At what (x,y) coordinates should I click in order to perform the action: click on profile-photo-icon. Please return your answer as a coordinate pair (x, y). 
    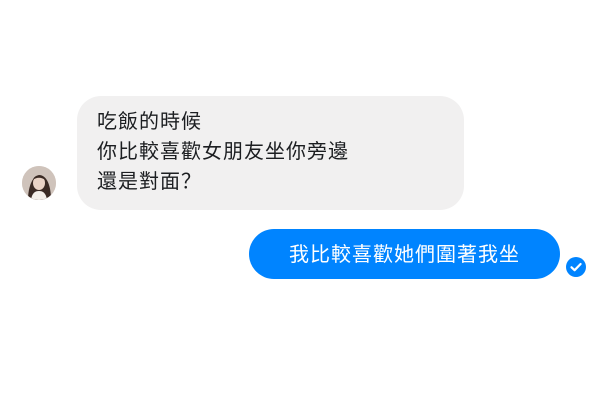
    Looking at the image, I should click on (39, 183).